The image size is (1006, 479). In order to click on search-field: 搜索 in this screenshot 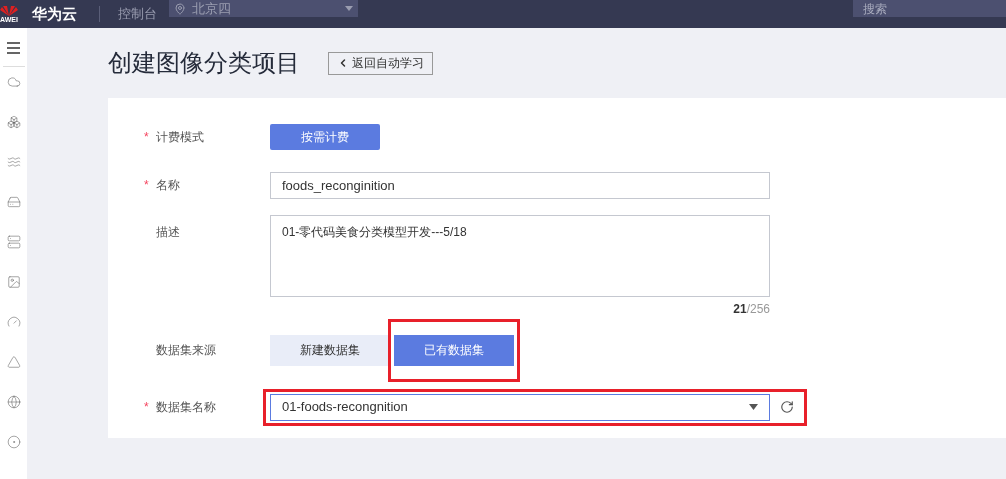, I will do `click(929, 8)`.